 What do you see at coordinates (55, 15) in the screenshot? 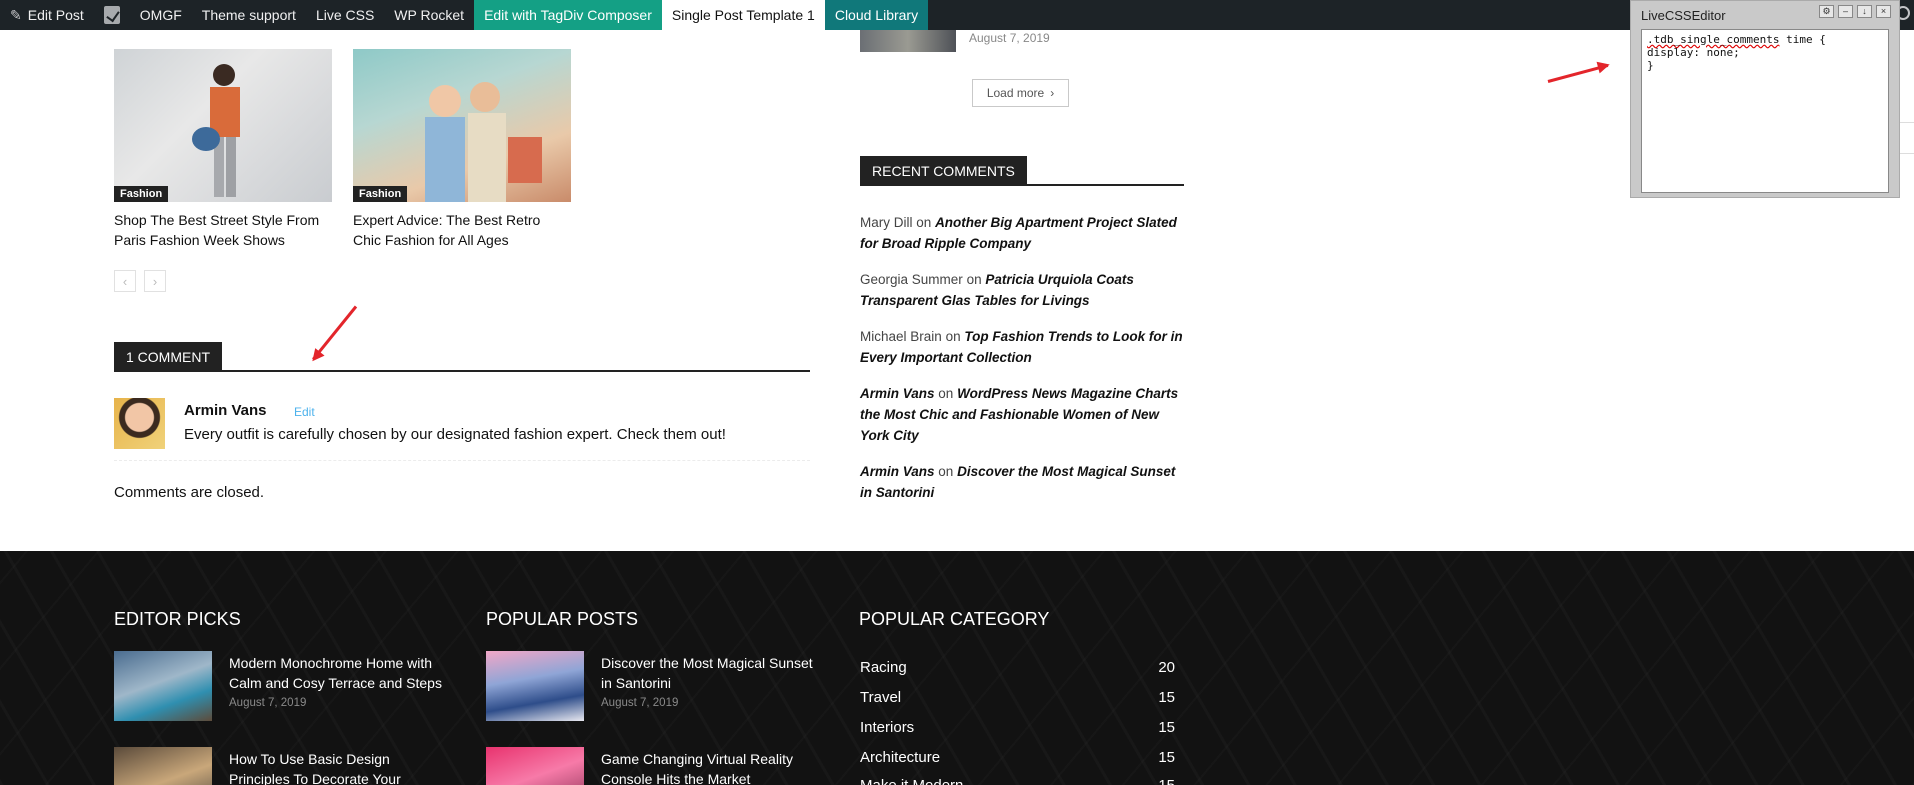
I see `edit-post-label: Edit Post` at bounding box center [55, 15].